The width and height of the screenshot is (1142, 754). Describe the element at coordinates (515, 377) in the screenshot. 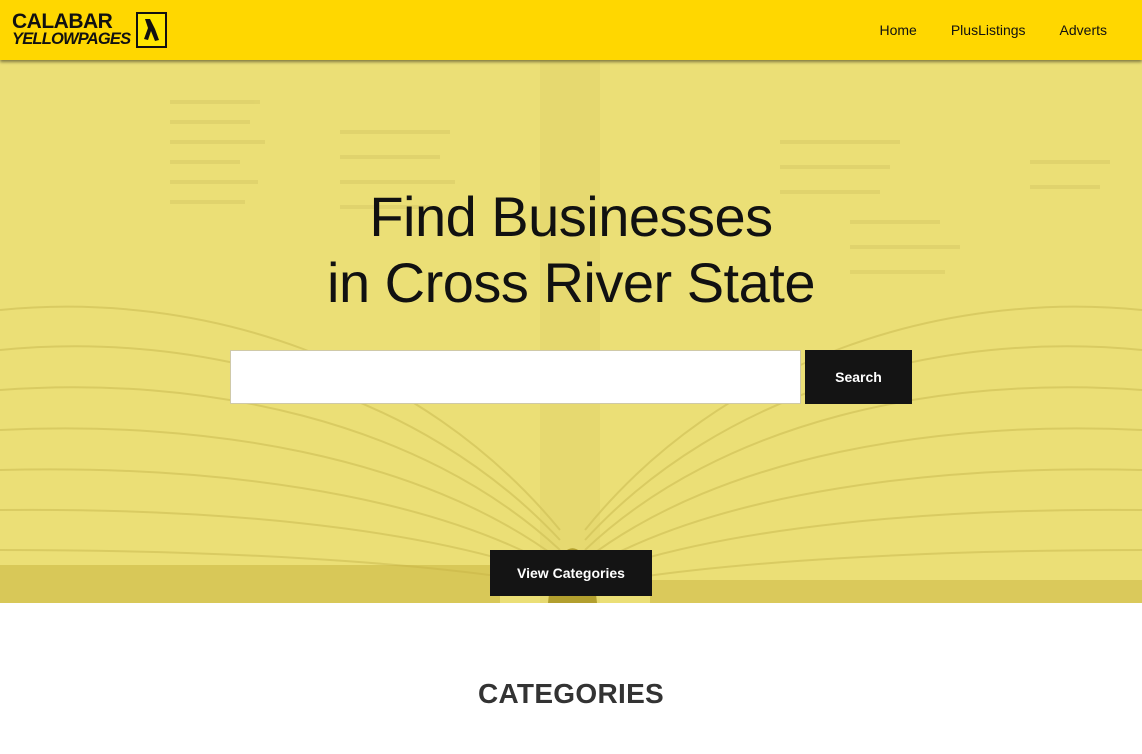

I see `search-input` at that location.